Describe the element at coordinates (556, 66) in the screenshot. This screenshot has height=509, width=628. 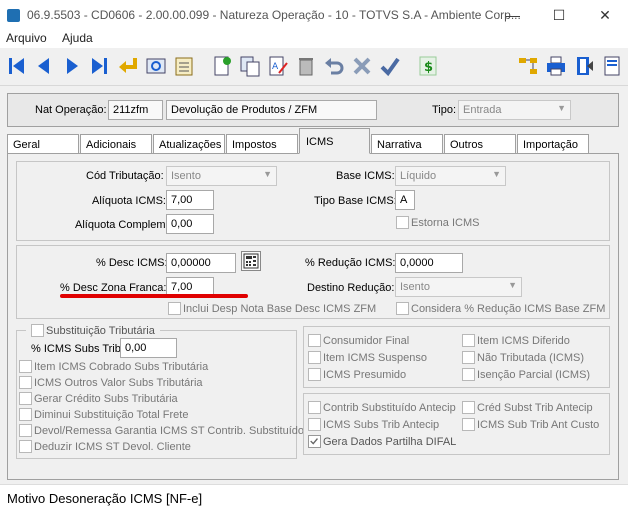
I see `print-icon` at that location.